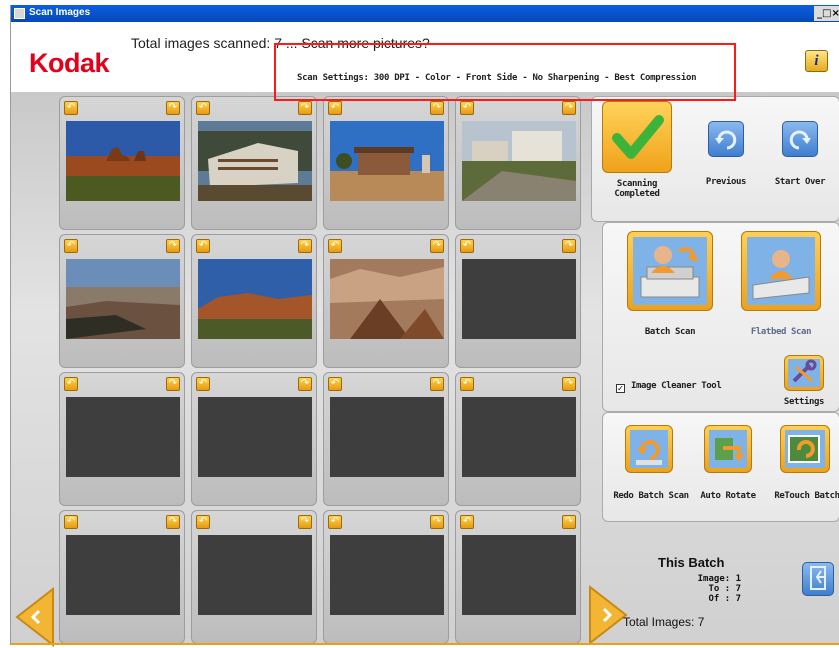  Describe the element at coordinates (826, 13) in the screenshot. I see `window-controls: _□×` at that location.